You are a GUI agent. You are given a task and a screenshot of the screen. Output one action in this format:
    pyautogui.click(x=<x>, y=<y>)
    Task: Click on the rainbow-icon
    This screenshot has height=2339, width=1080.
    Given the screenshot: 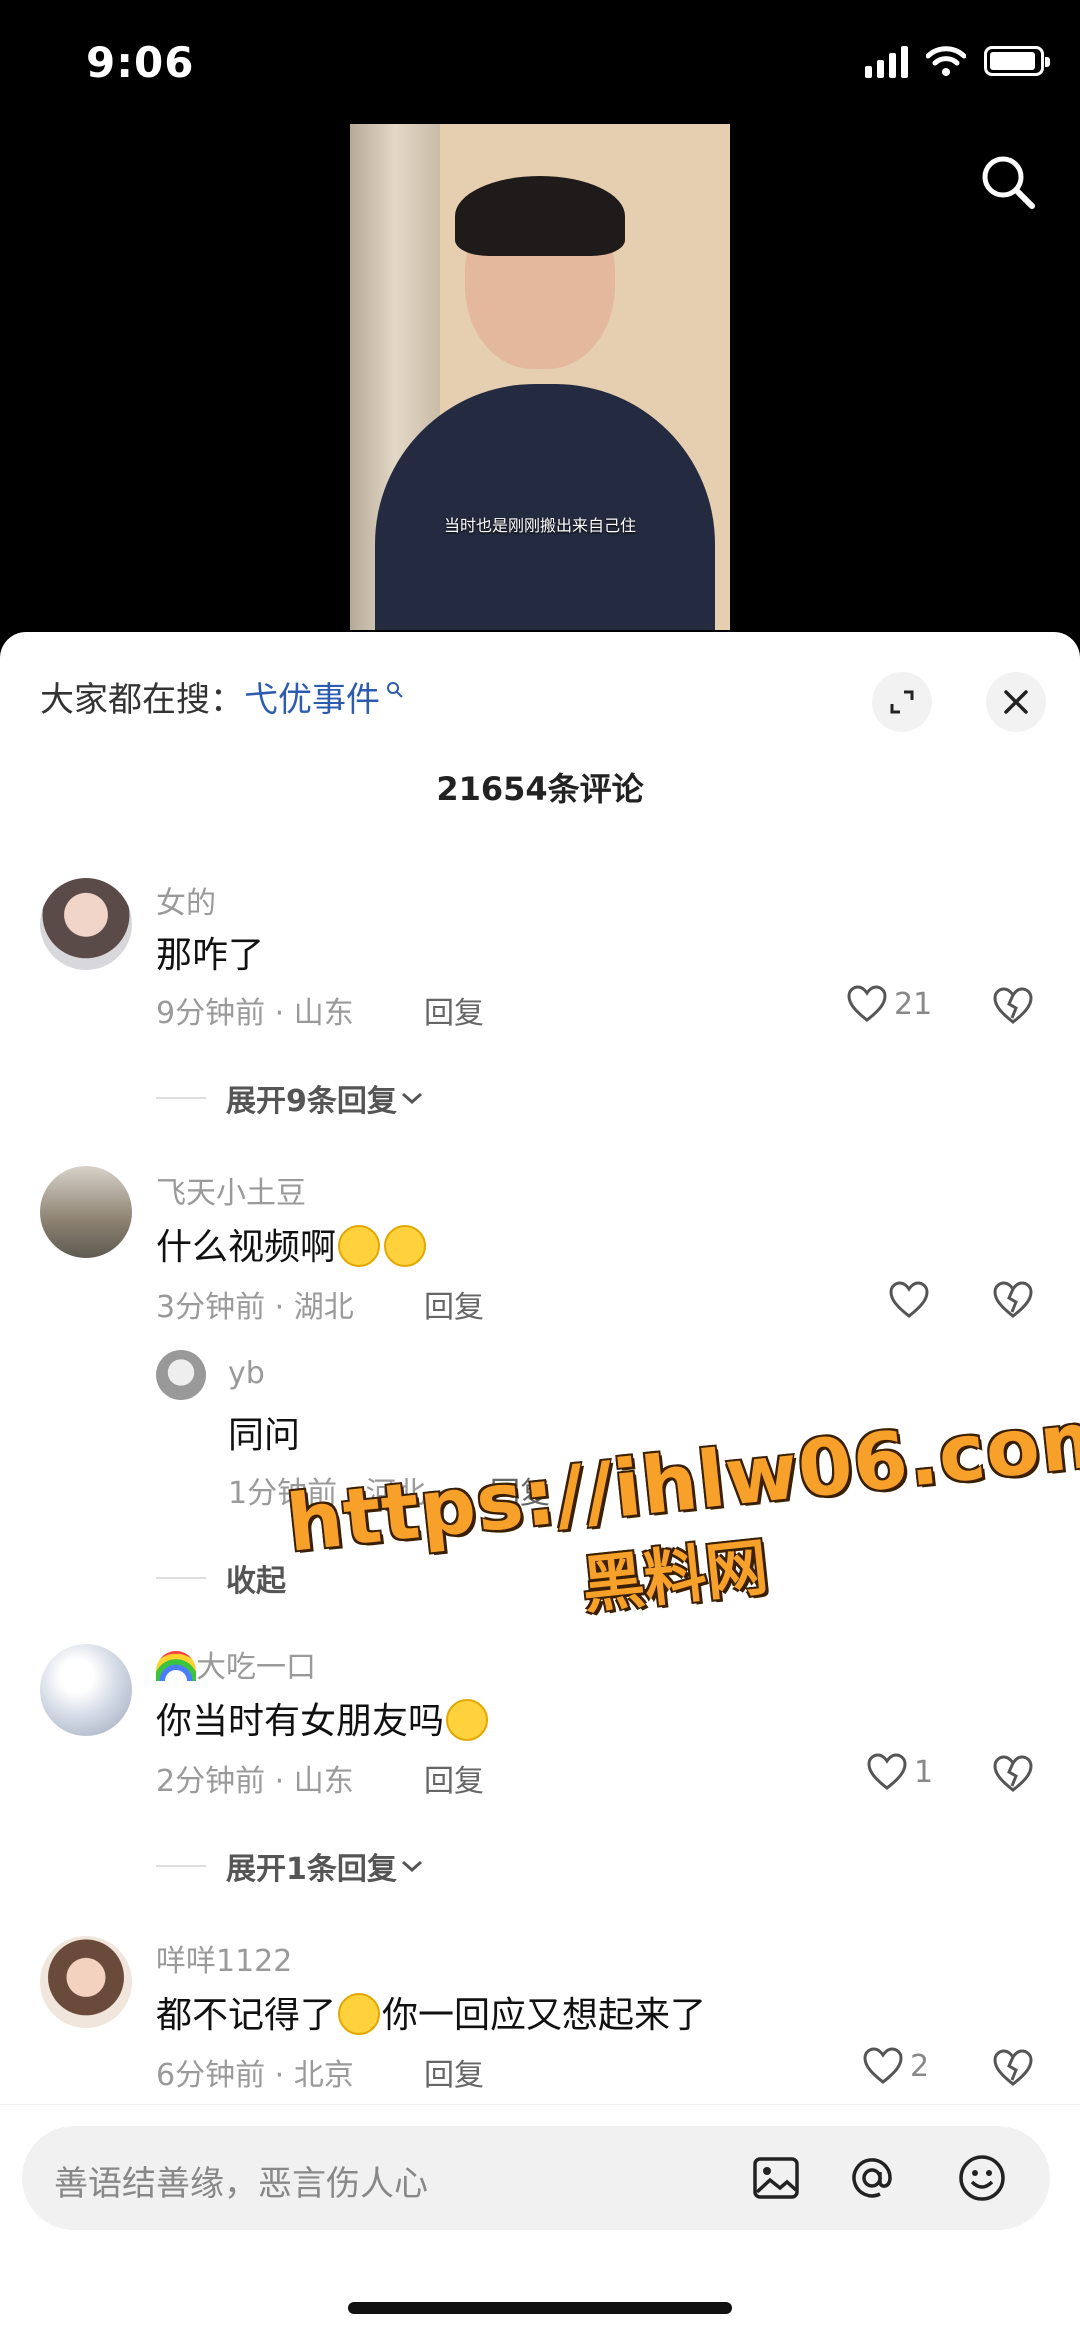 What is the action you would take?
    pyautogui.click(x=176, y=1666)
    